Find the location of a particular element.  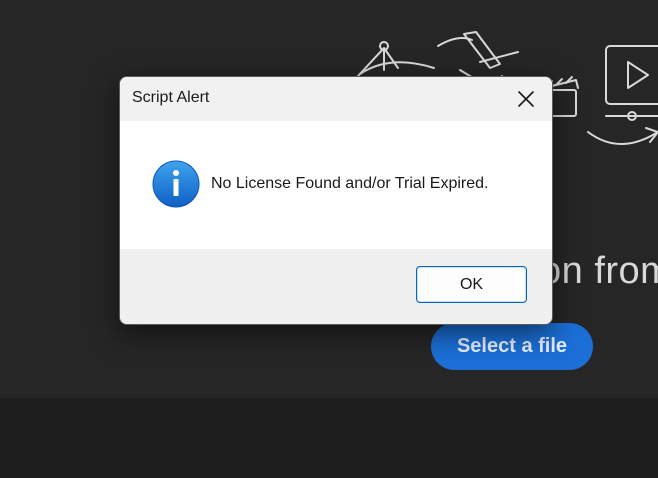

dialog-title: Script Alert is located at coordinates (171, 97).